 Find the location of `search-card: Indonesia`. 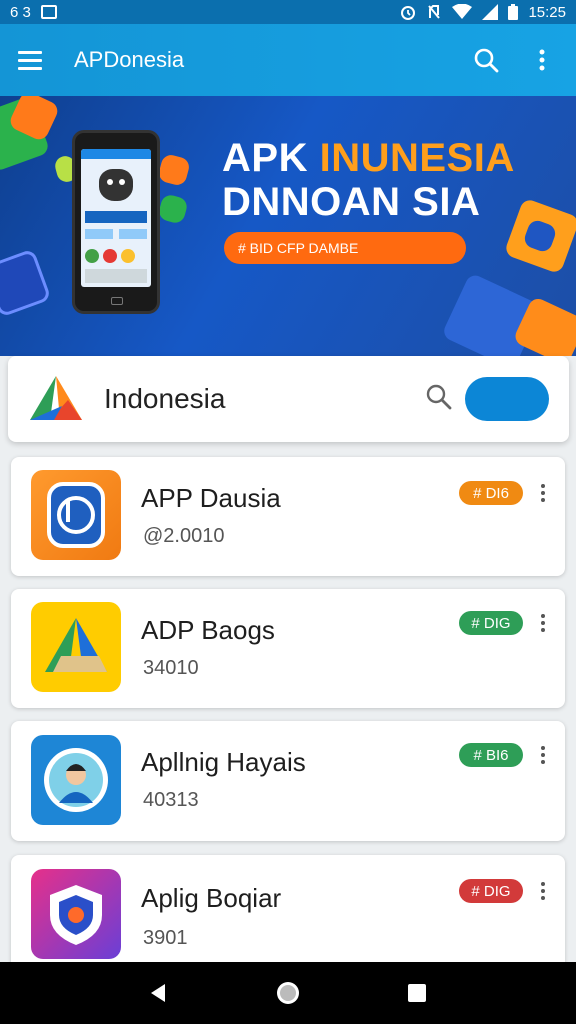

search-card: Indonesia is located at coordinates (288, 399).